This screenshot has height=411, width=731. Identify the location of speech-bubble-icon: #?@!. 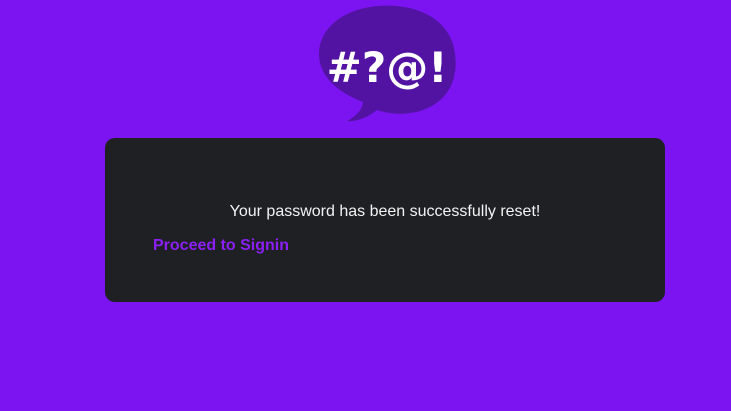
(387, 63).